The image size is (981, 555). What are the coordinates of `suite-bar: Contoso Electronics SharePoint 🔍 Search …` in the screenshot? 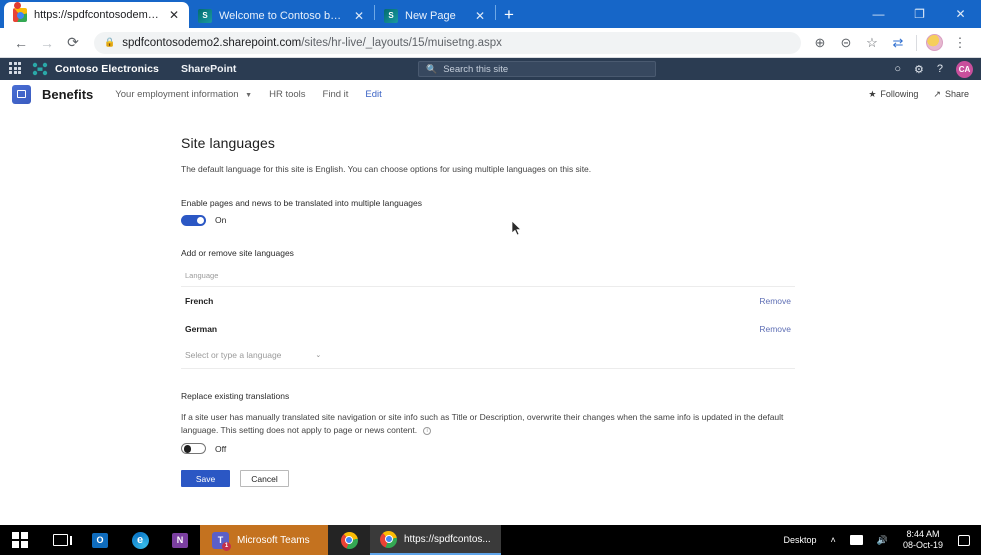 It's located at (490, 69).